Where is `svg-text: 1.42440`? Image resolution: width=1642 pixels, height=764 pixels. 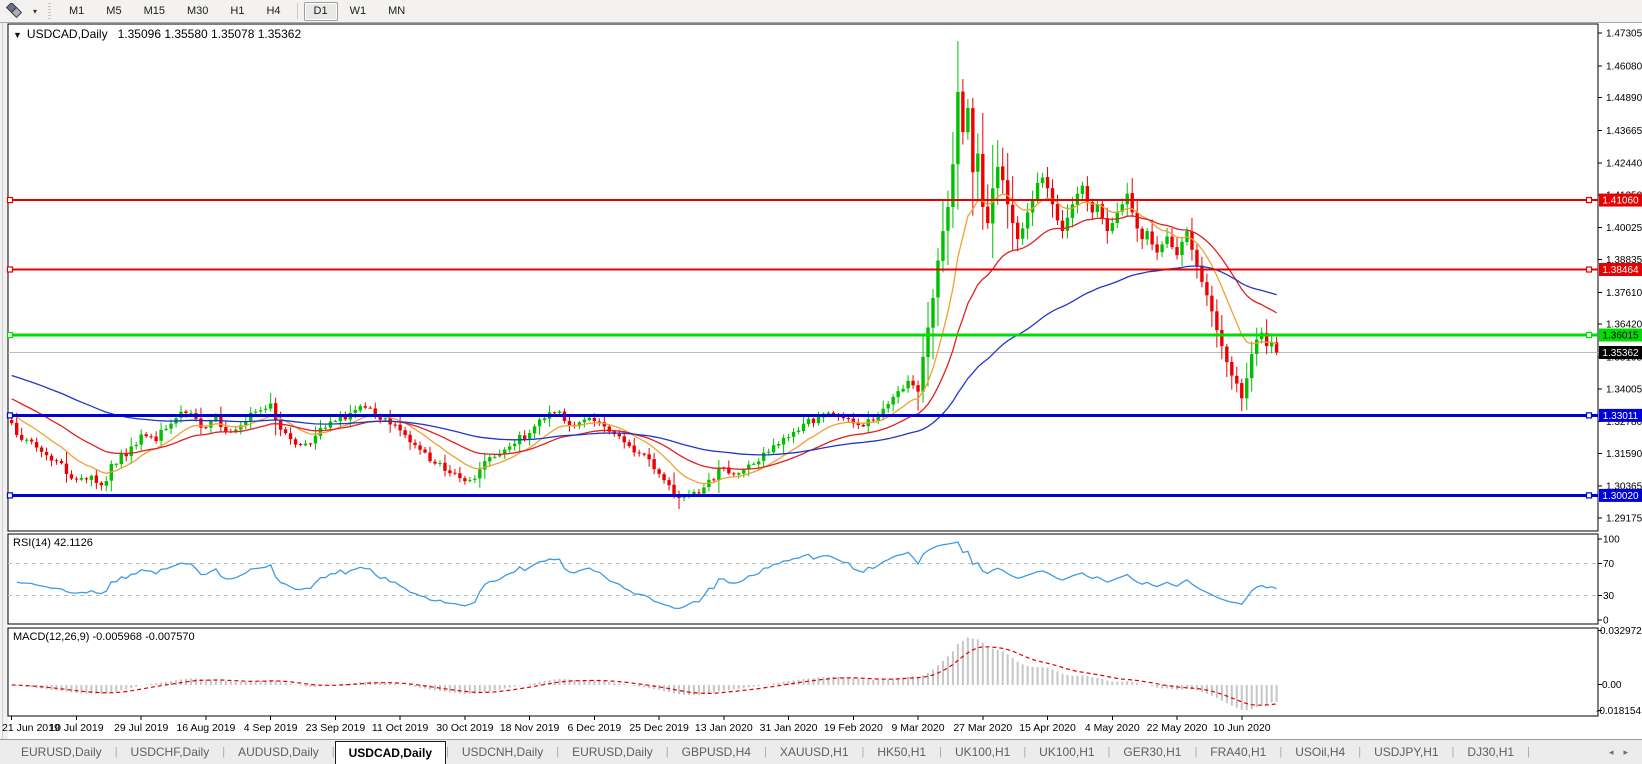 svg-text: 1.42440 is located at coordinates (1624, 164).